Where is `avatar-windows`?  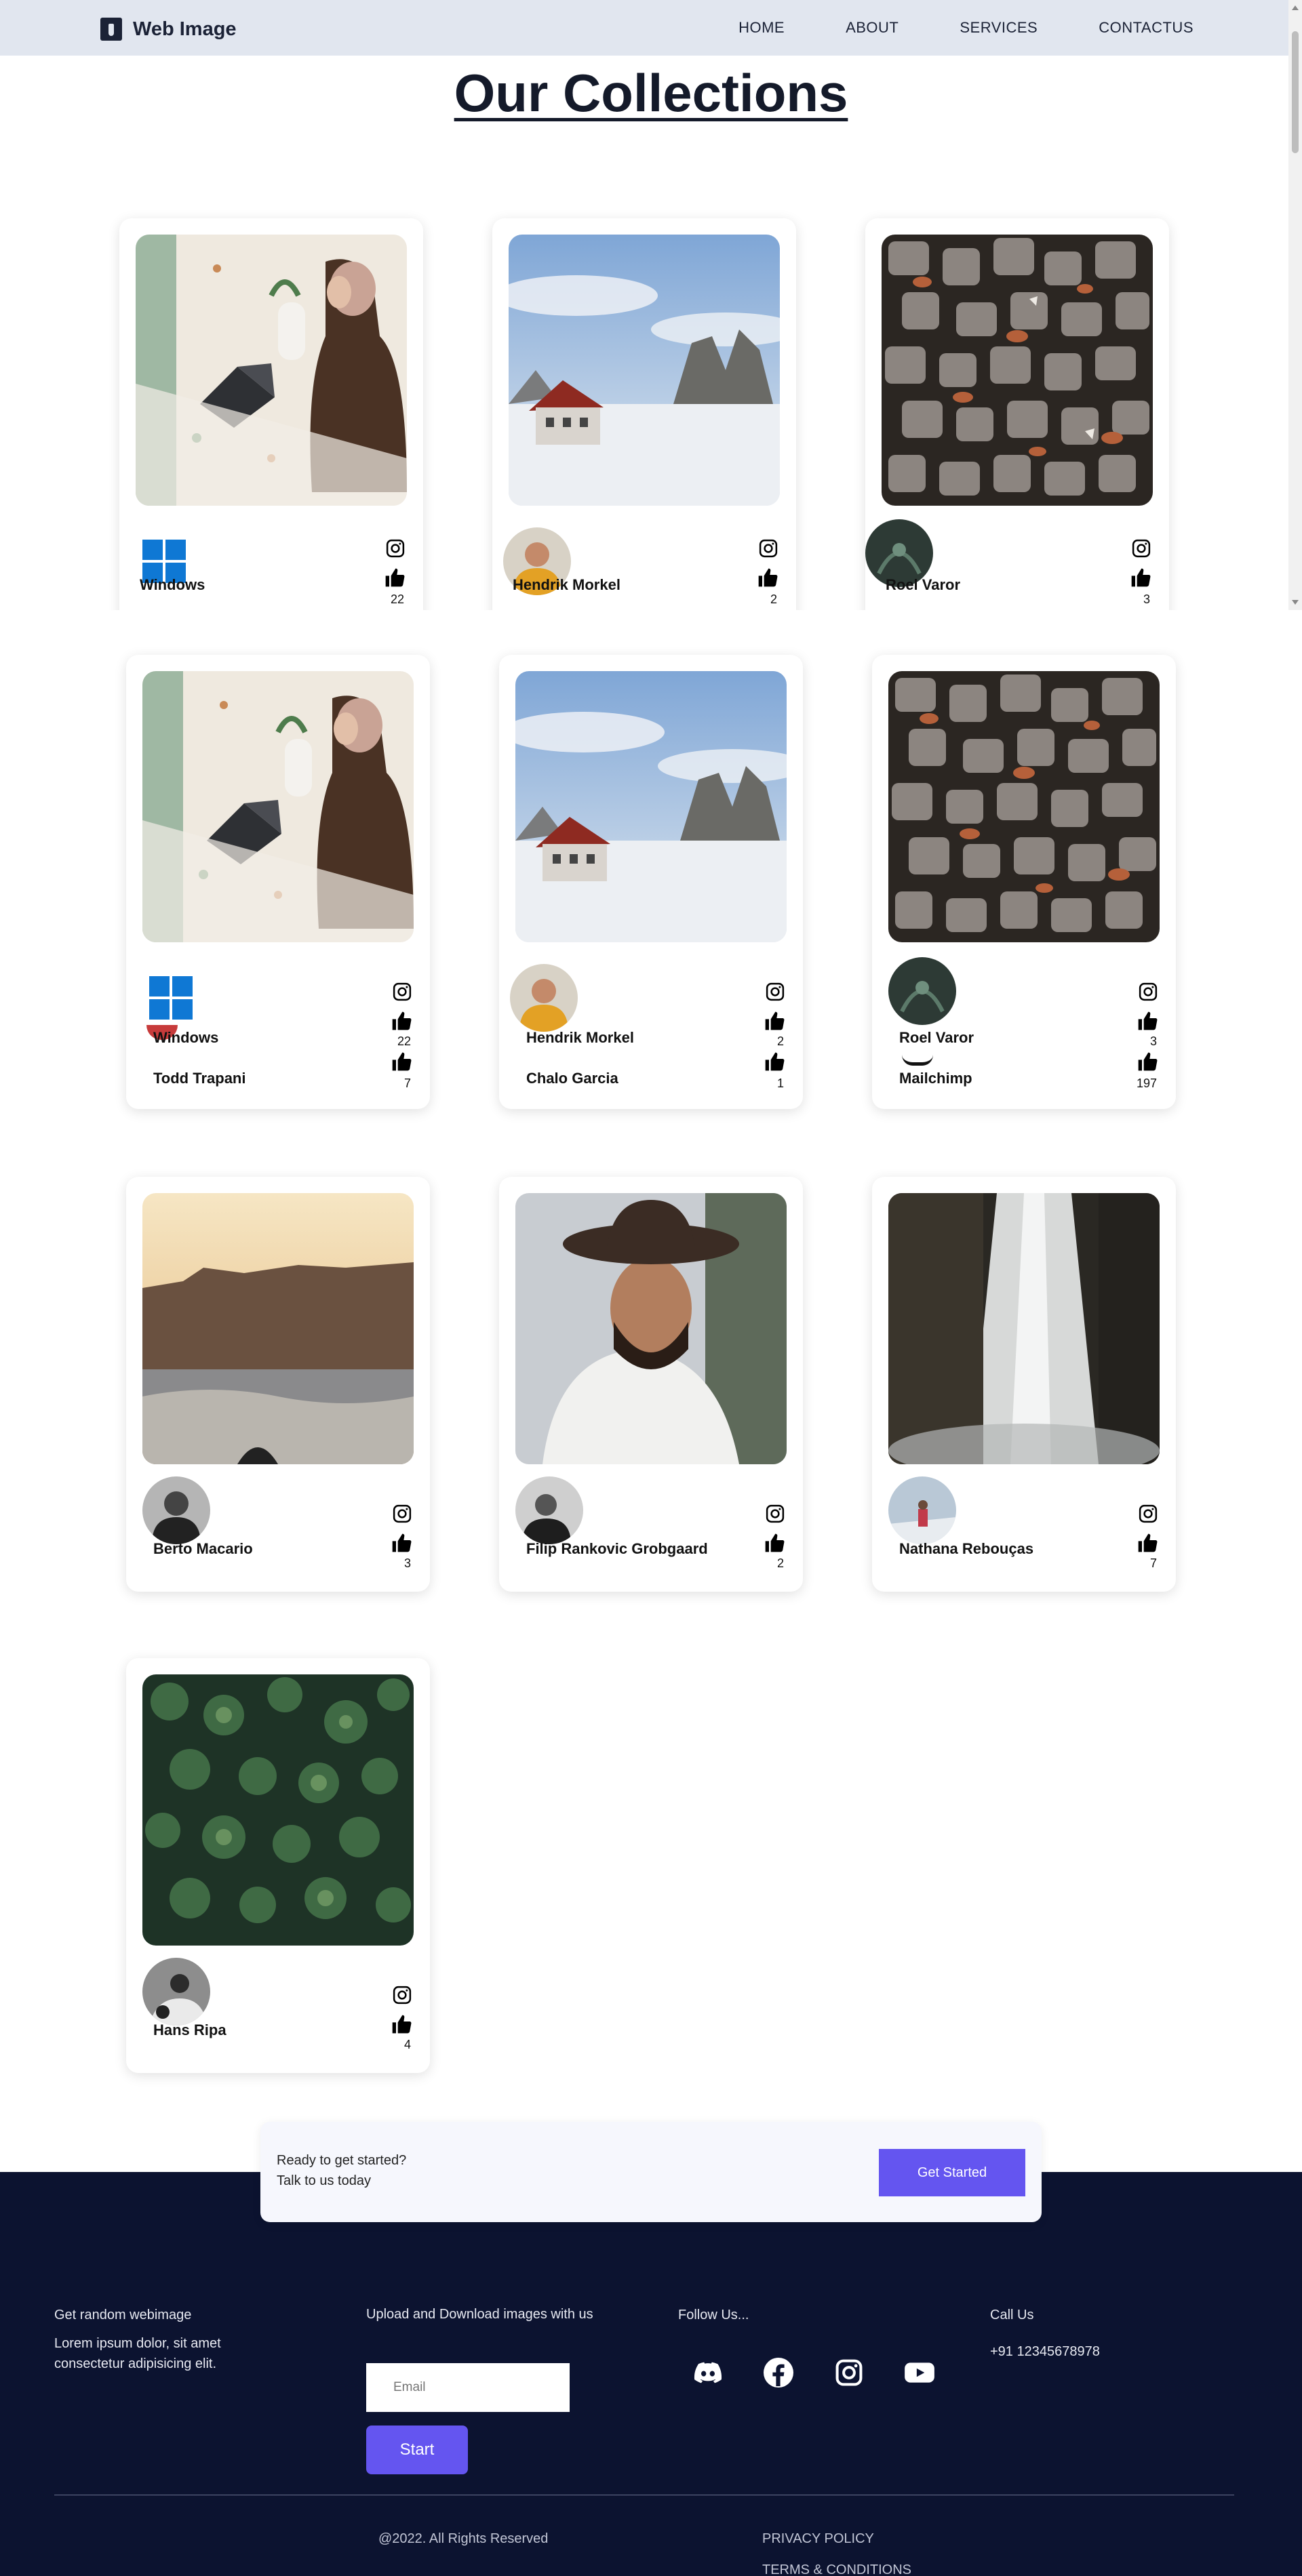 avatar-windows is located at coordinates (171, 998).